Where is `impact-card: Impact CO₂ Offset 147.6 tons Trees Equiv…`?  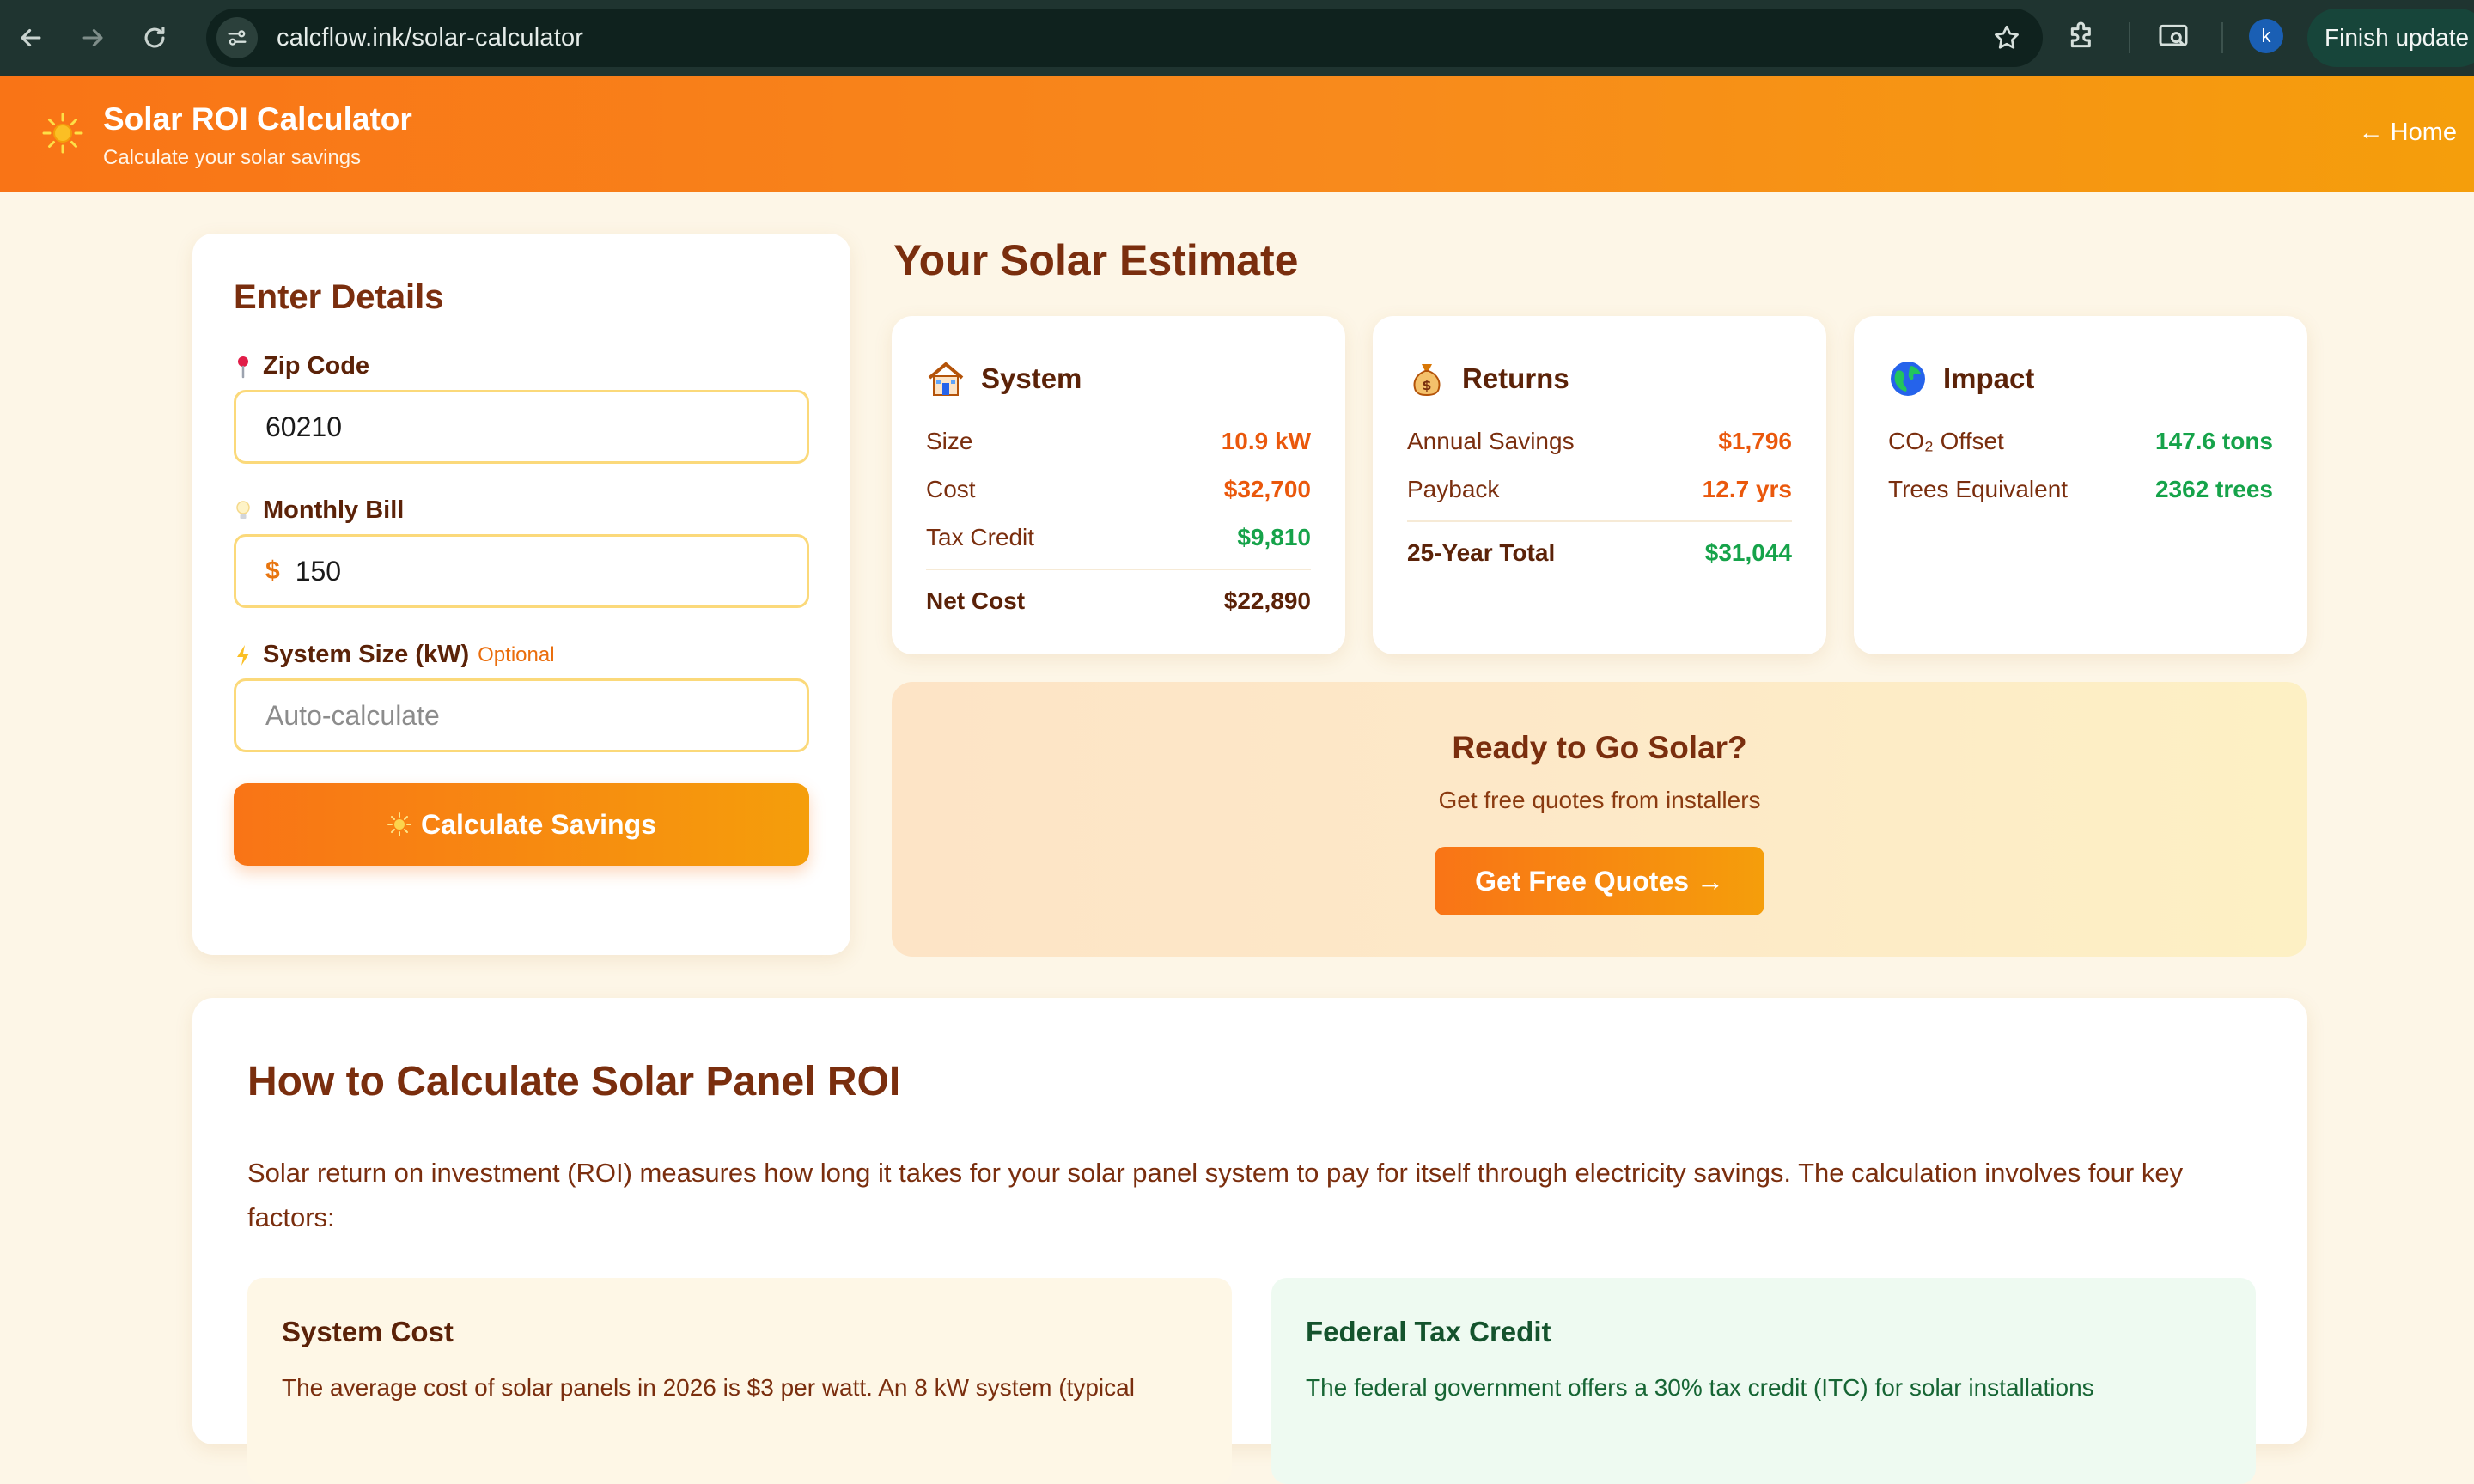 impact-card: Impact CO₂ Offset 147.6 tons Trees Equiv… is located at coordinates (2080, 485).